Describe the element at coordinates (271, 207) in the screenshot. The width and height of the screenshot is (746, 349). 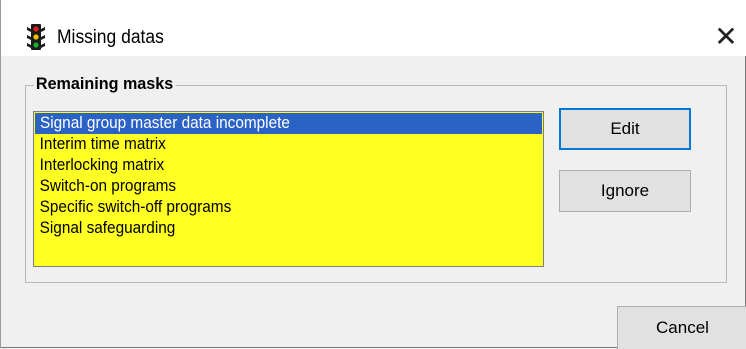
I see `list-item: Specific switch-off programs` at that location.